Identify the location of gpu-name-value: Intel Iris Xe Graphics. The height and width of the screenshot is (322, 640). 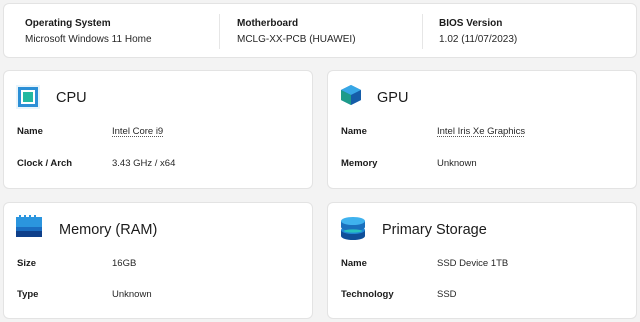
(481, 132).